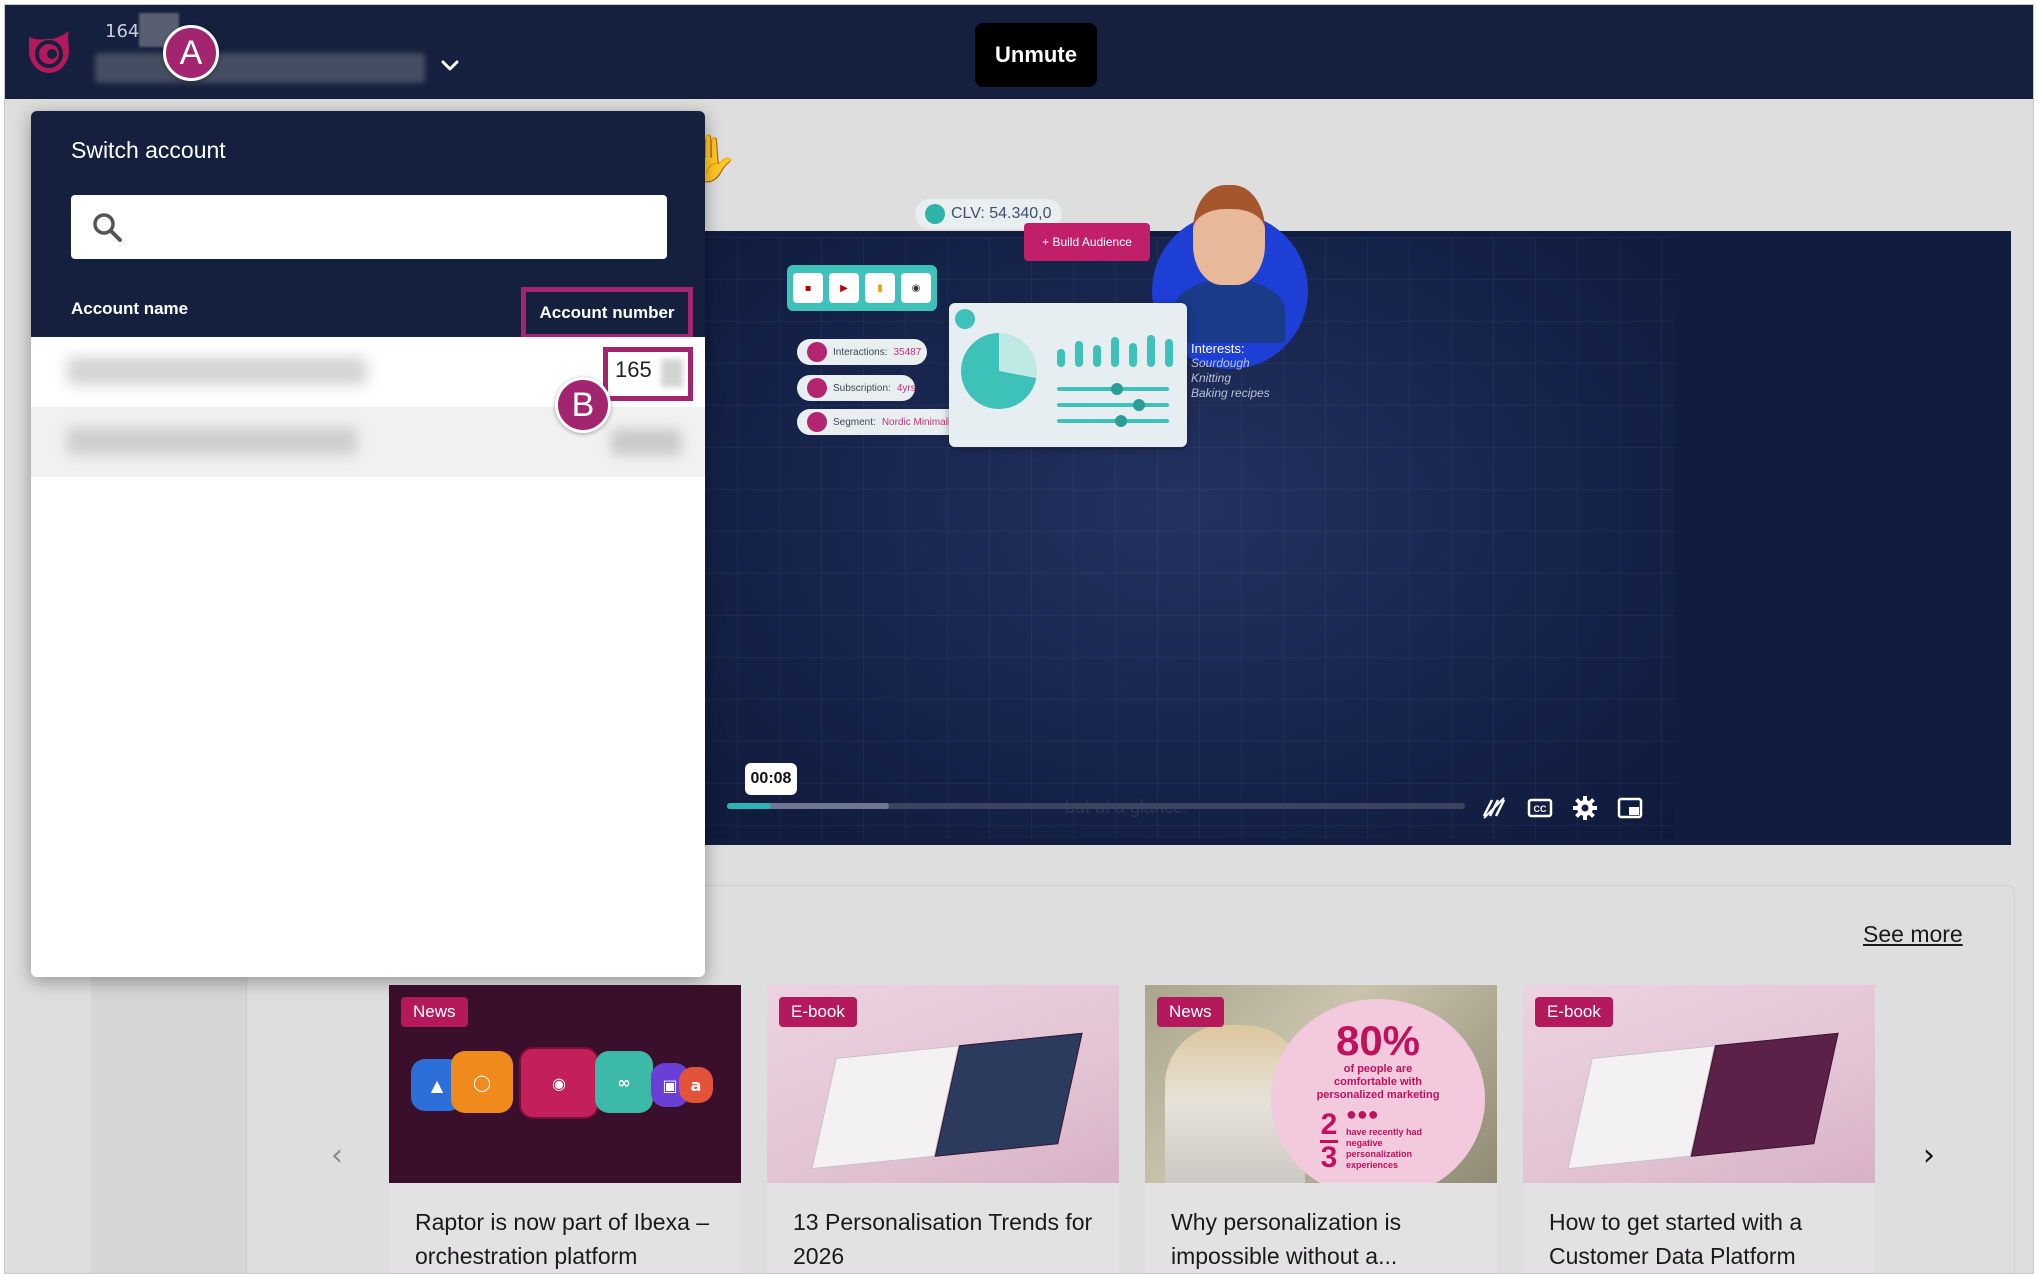 This screenshot has height=1274, width=2038. What do you see at coordinates (633, 369) in the screenshot?
I see `account-number-cell: 165` at bounding box center [633, 369].